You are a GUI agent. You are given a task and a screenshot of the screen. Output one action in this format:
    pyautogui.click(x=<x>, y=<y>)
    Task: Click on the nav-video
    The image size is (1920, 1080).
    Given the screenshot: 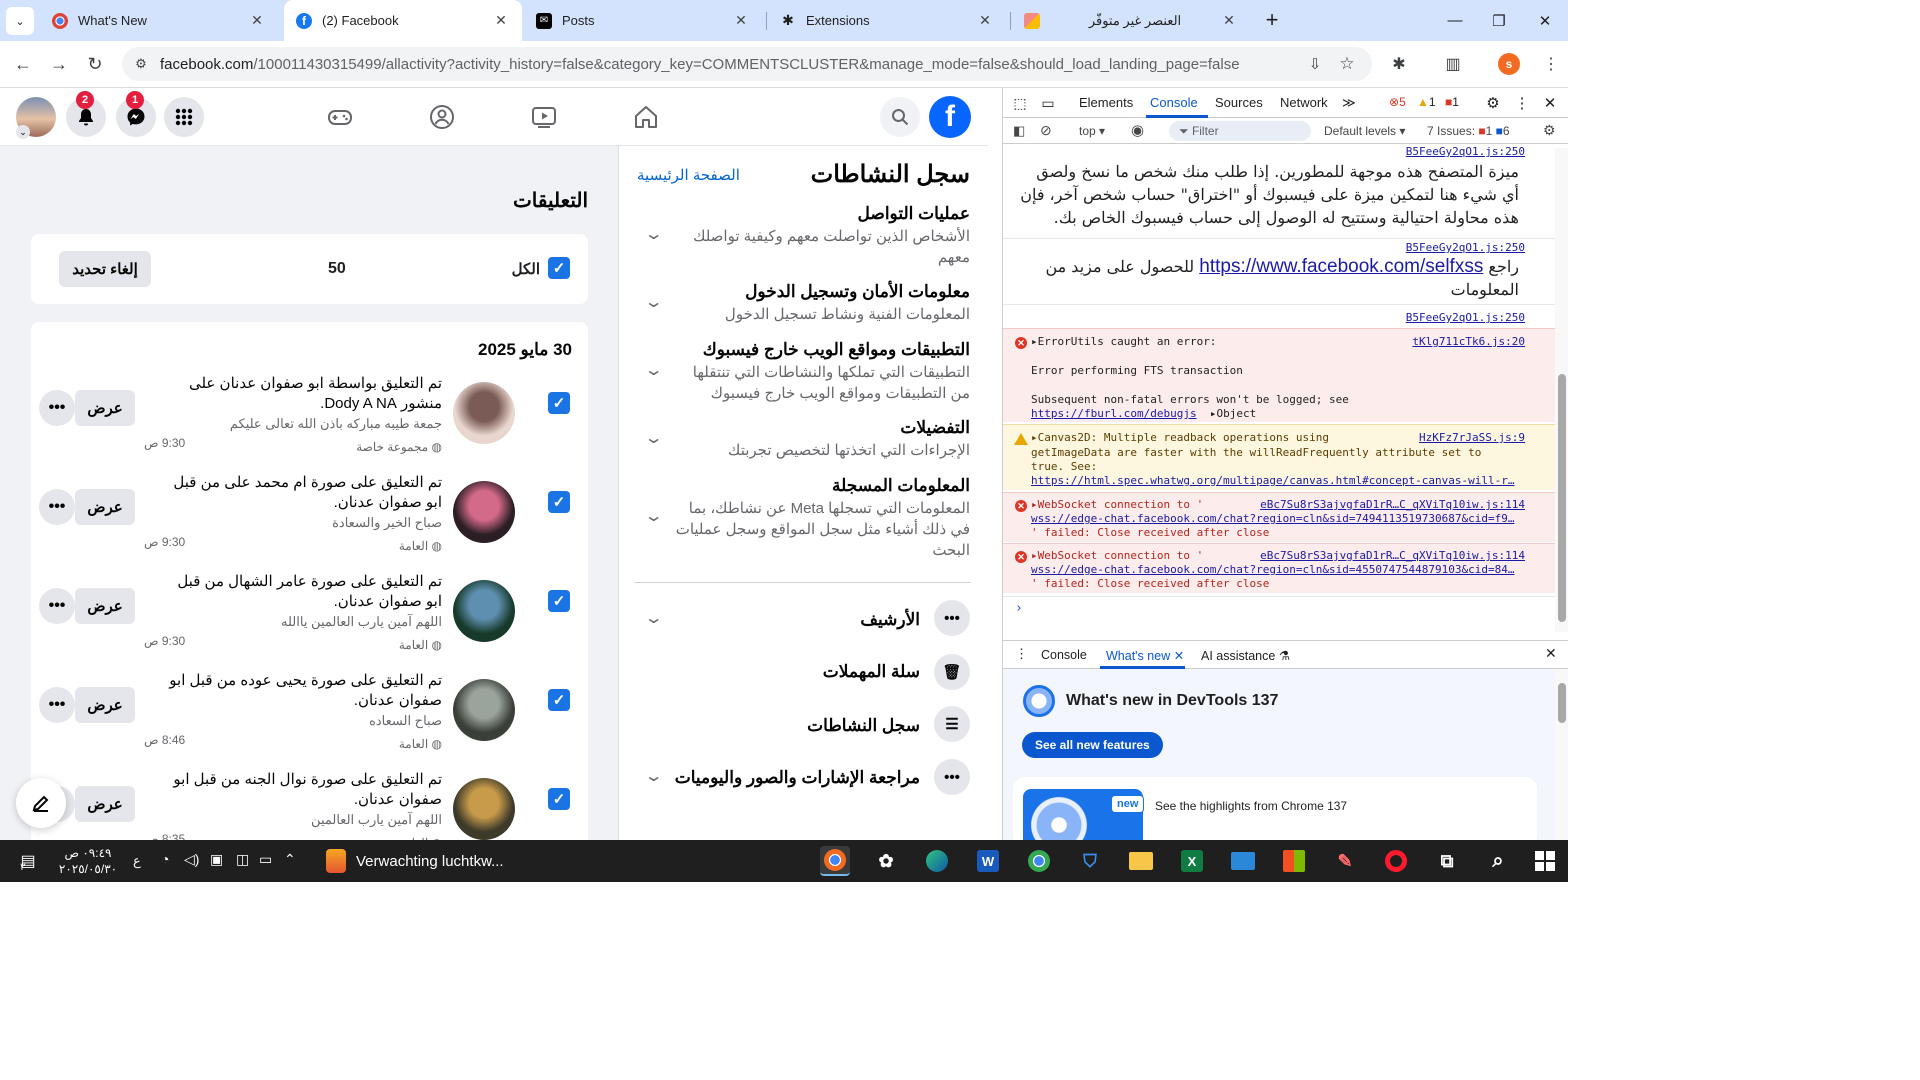 What is the action you would take?
    pyautogui.click(x=544, y=117)
    